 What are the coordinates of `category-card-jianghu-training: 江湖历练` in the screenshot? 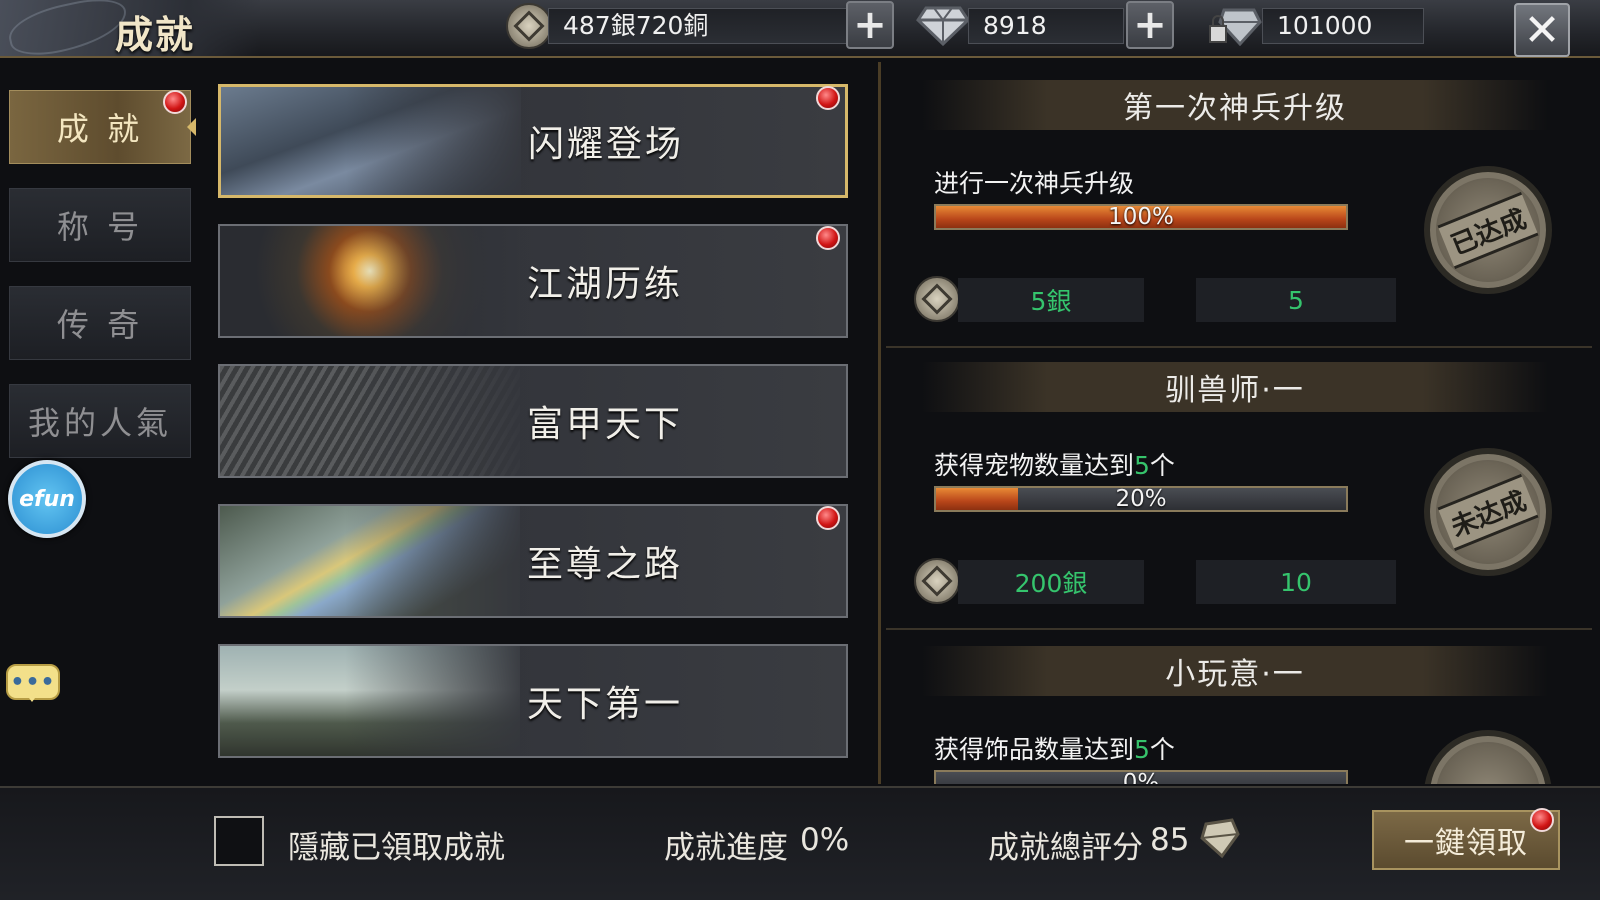 It's located at (533, 281).